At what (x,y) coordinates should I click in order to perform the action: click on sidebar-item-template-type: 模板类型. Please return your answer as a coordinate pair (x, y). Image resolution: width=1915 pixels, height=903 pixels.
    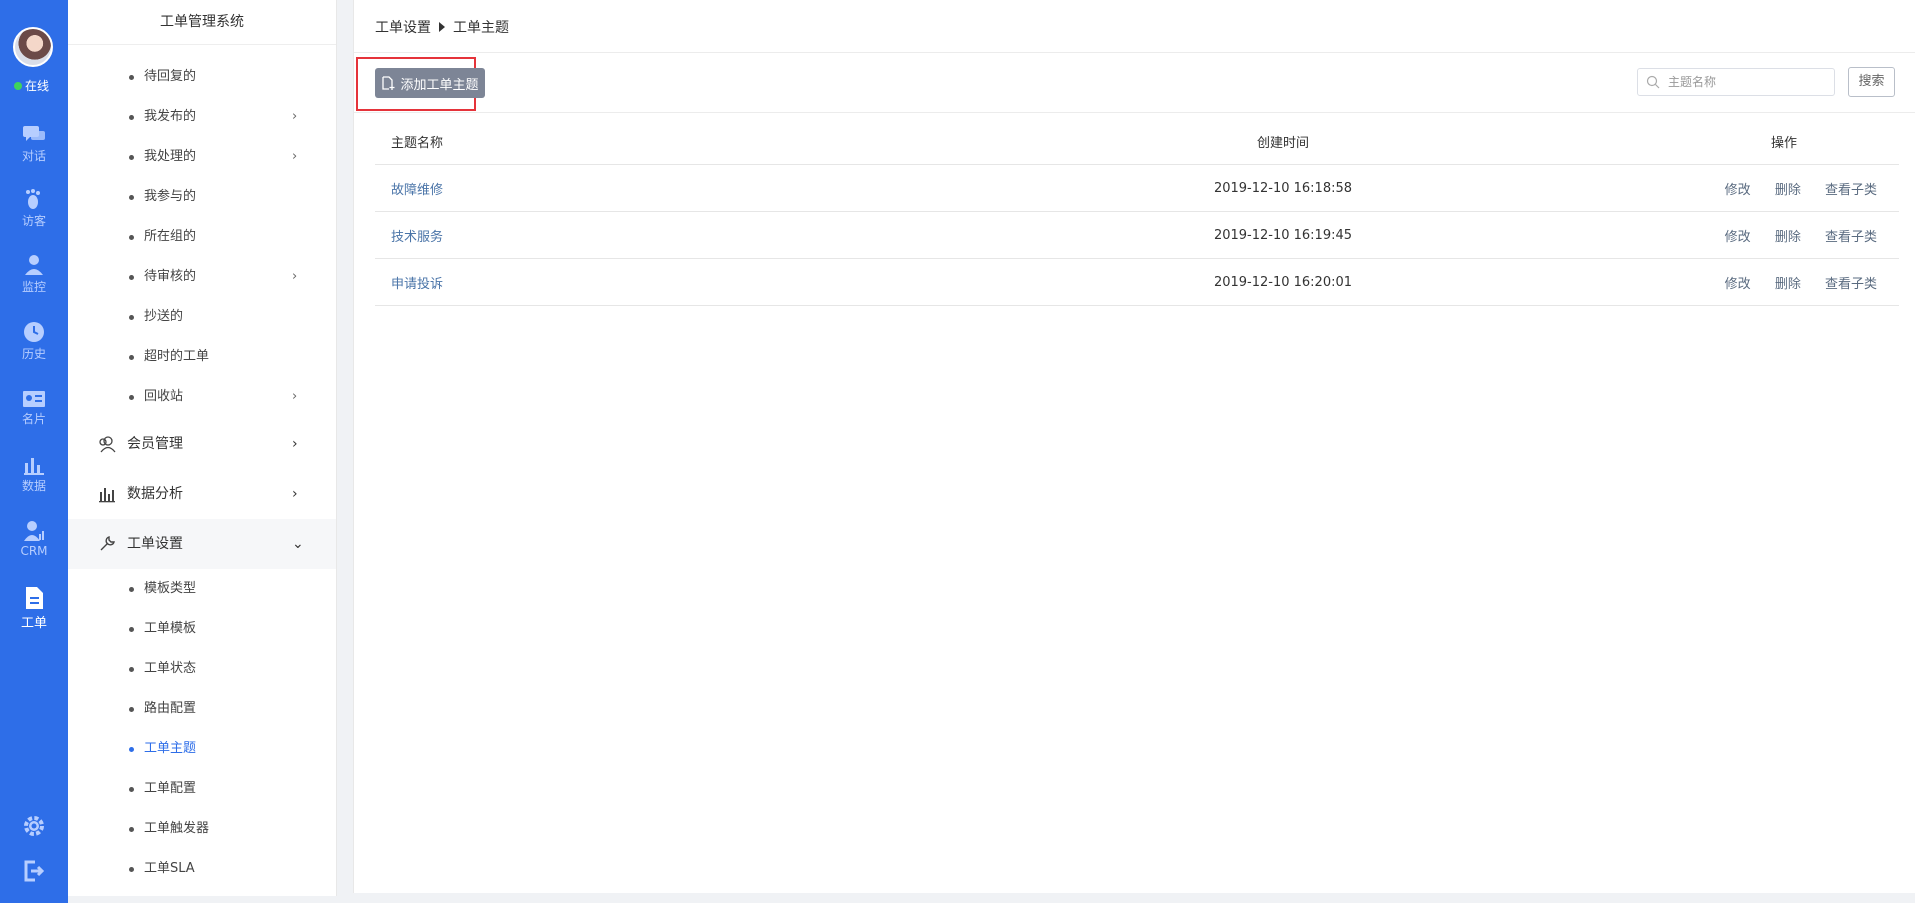
    Looking at the image, I should click on (202, 589).